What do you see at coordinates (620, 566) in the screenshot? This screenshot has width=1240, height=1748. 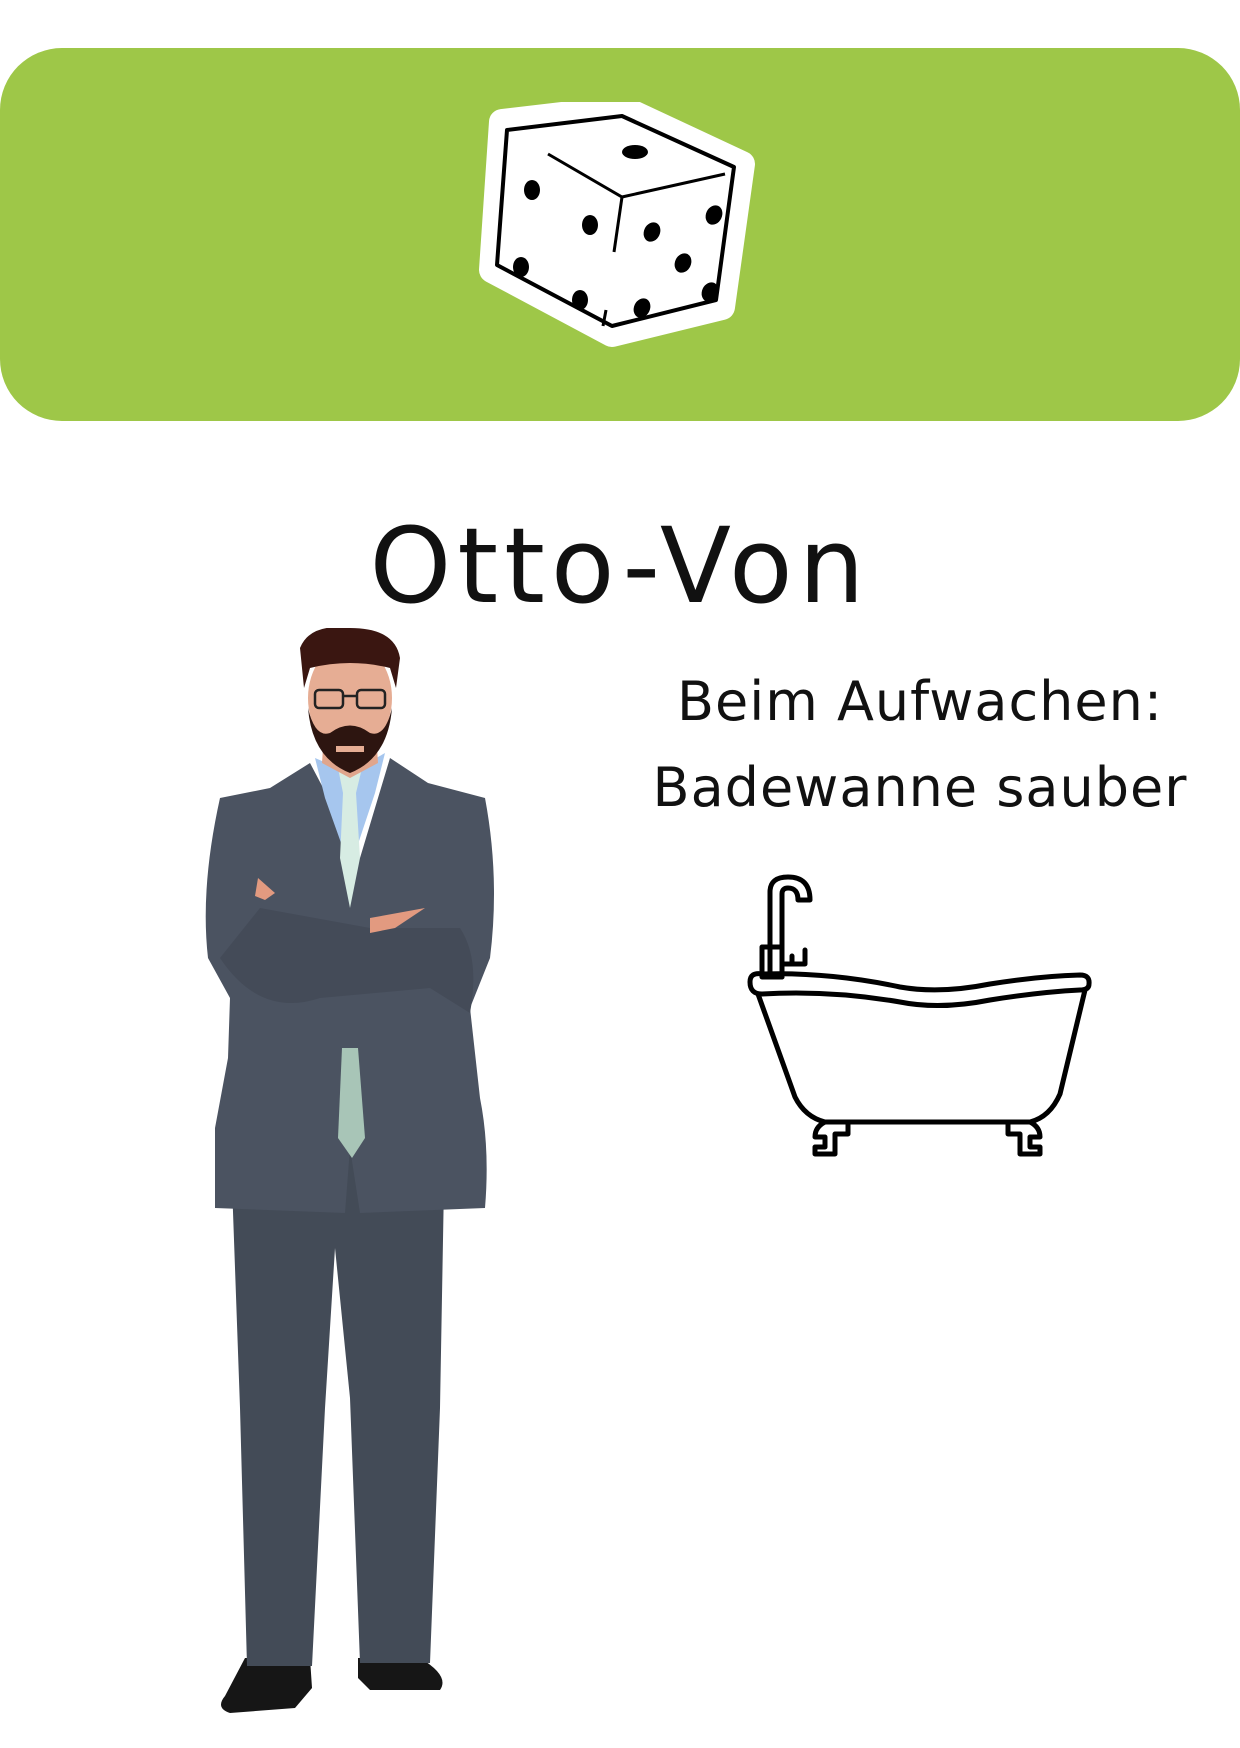 I see `character-name: Otto-Von` at bounding box center [620, 566].